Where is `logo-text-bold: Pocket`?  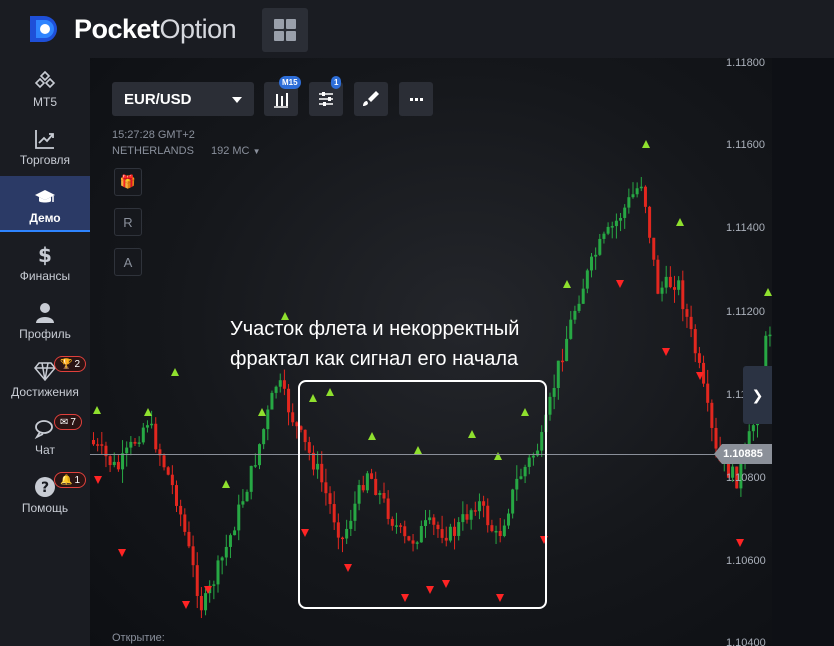 logo-text-bold: Pocket is located at coordinates (117, 28).